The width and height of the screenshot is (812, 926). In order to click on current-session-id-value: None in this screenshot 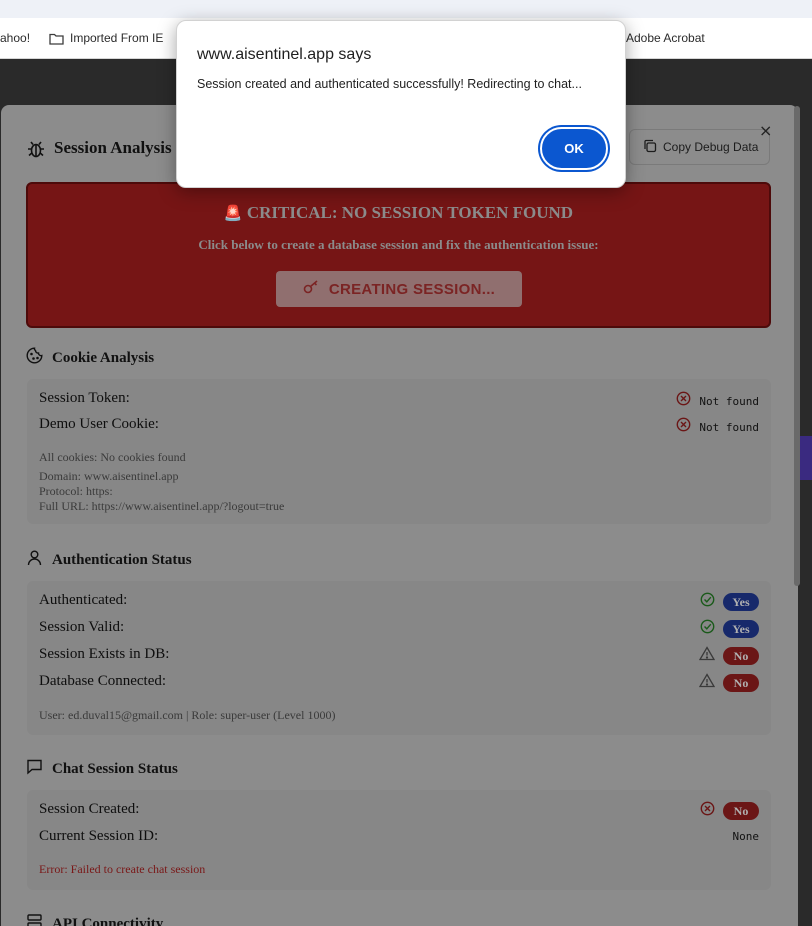, I will do `click(746, 836)`.